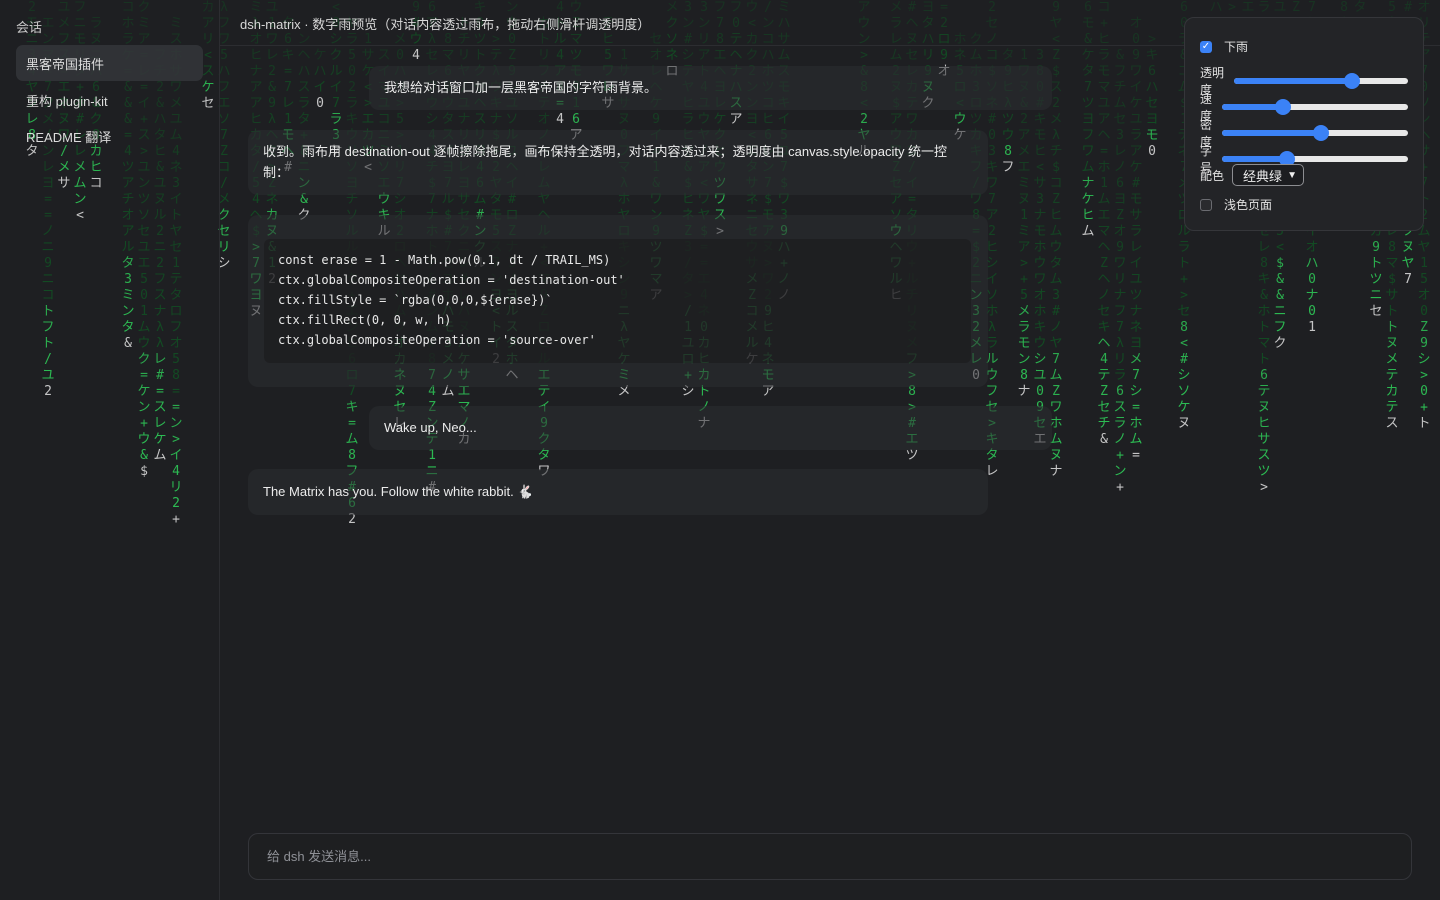  Describe the element at coordinates (67, 101) in the screenshot. I see `conversation-label: 重构 plugin-kit` at that location.